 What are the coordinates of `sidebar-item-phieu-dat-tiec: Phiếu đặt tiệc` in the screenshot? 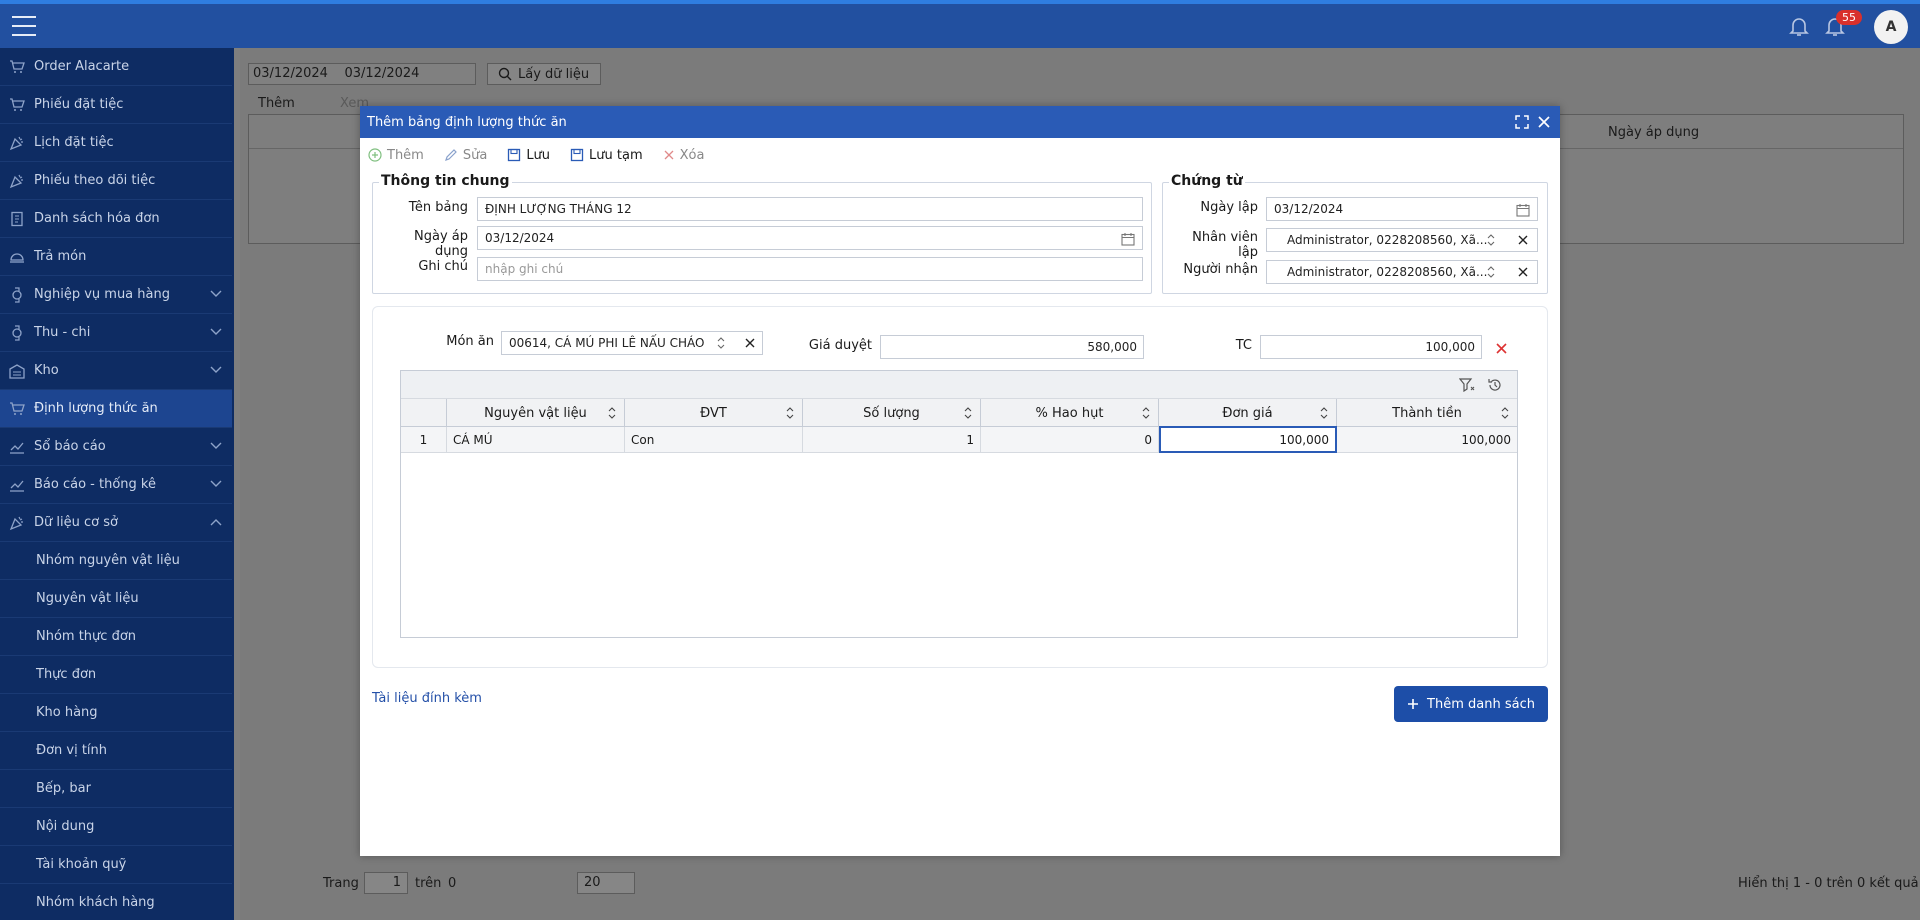 It's located at (116, 105).